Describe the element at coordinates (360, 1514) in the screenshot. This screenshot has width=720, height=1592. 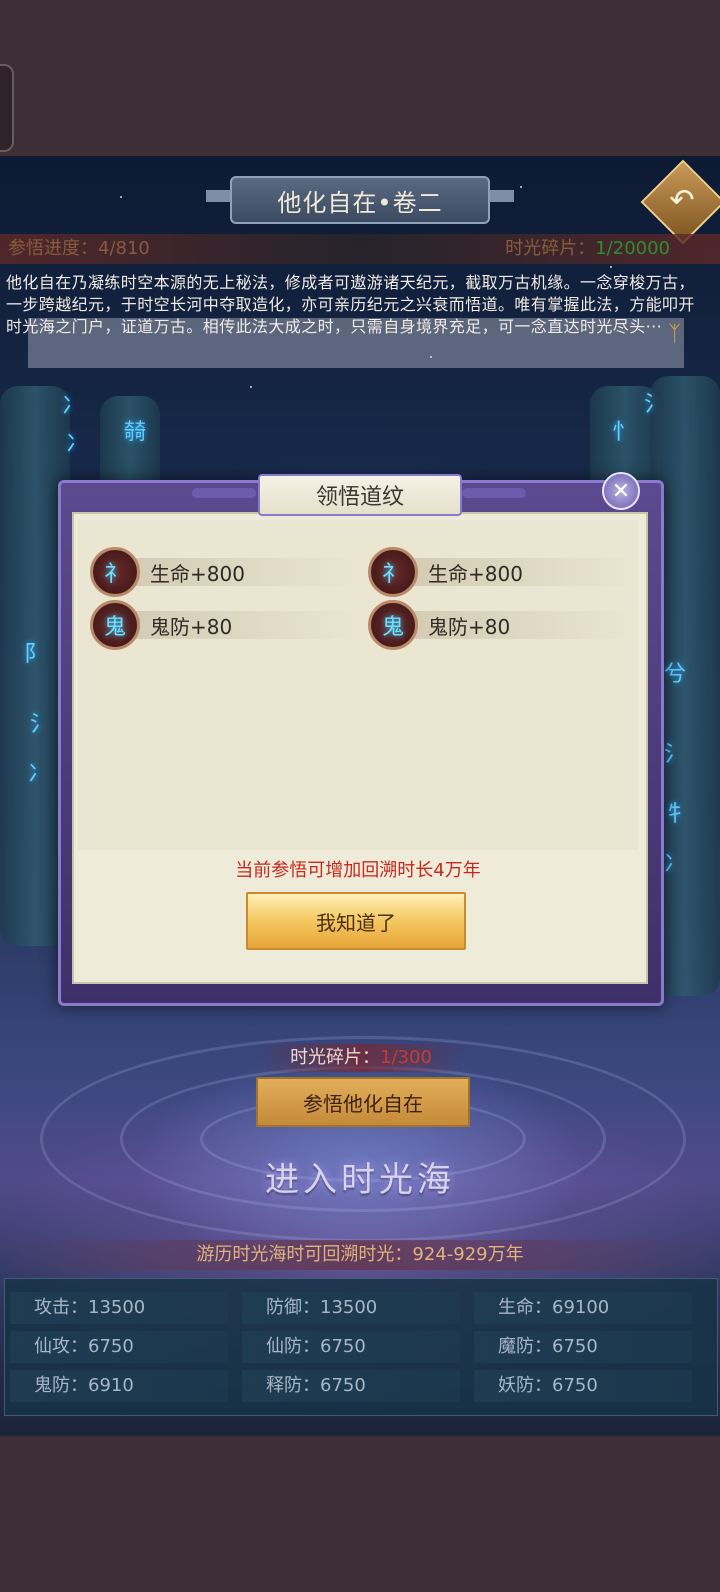
I see `bottom-bar` at that location.